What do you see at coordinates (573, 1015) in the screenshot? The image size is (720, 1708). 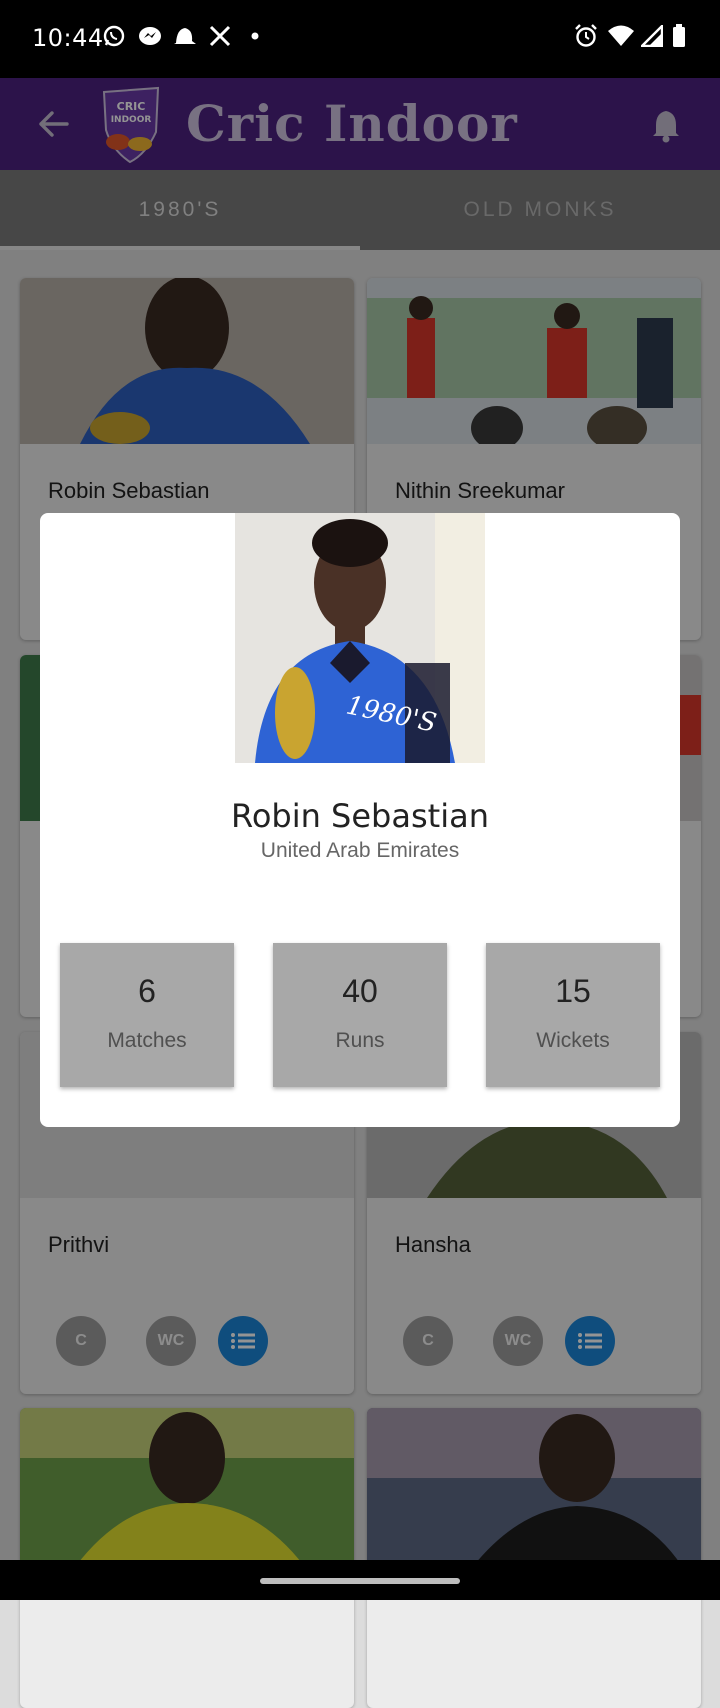 I see `stat-wickets: 15 Wickets` at bounding box center [573, 1015].